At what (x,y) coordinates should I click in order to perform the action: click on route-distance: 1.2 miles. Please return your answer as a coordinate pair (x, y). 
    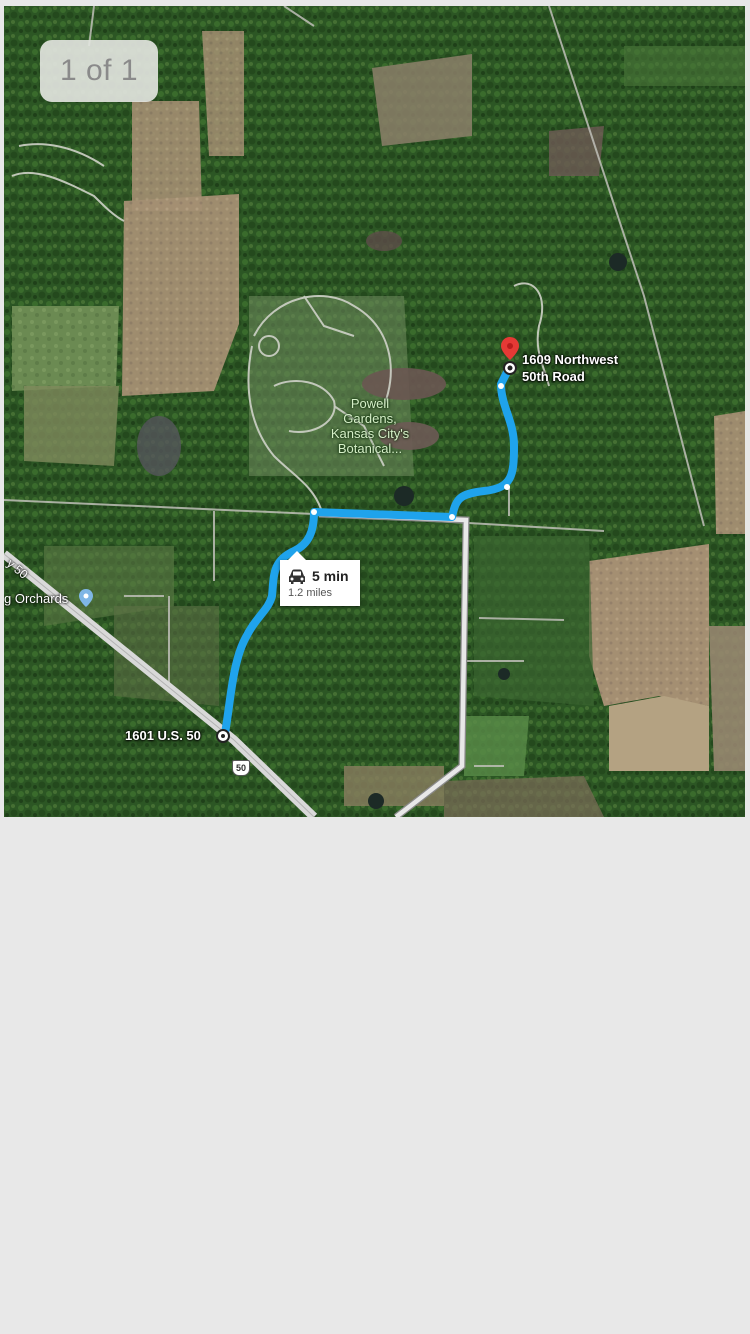
    Looking at the image, I should click on (310, 593).